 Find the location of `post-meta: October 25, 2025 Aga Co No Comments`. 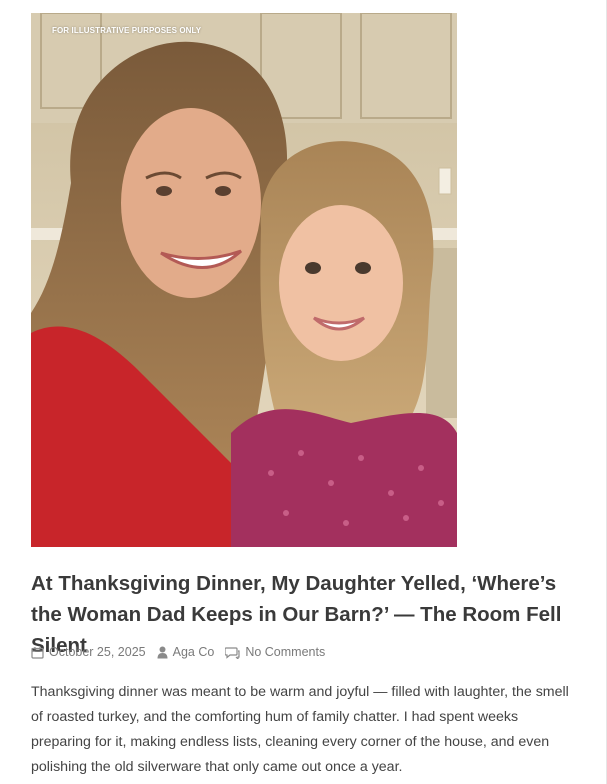

post-meta: October 25, 2025 Aga Co No Comments is located at coordinates (183, 652).